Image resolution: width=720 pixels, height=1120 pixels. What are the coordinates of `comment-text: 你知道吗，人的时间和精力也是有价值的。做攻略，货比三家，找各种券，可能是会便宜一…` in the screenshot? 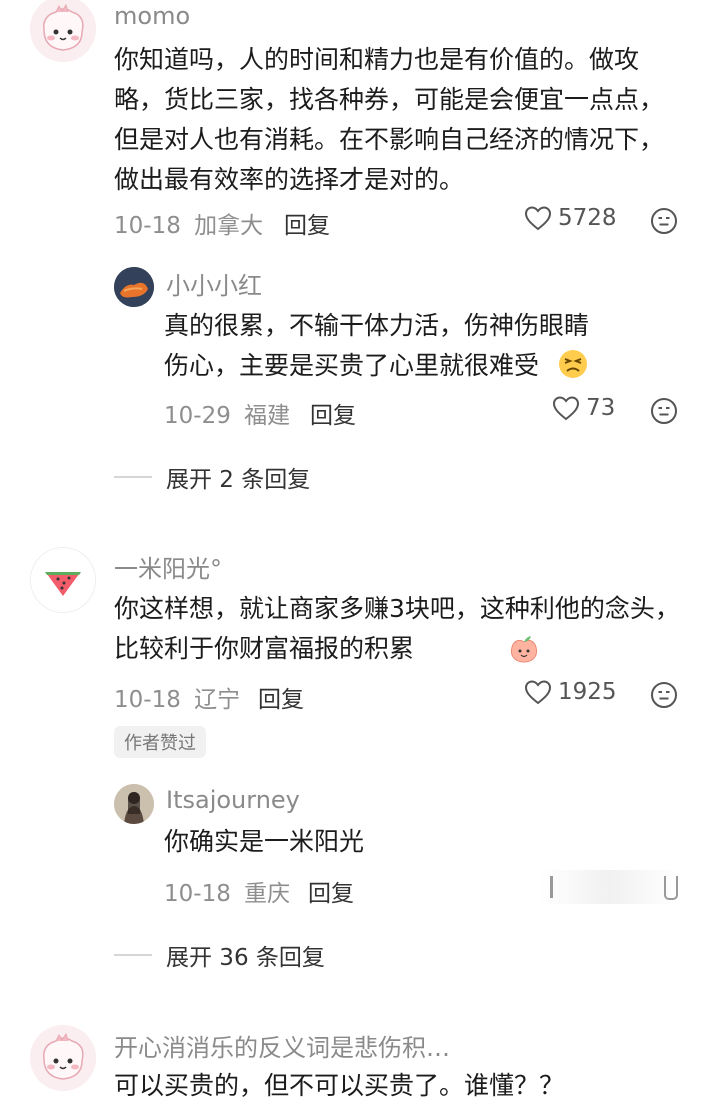 It's located at (389, 119).